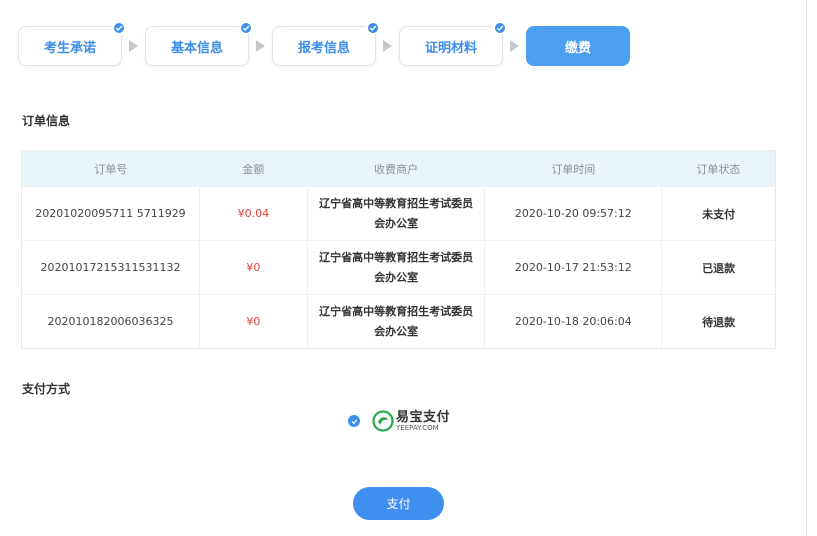  What do you see at coordinates (69, 48) in the screenshot?
I see `step-label: 考生承诺` at bounding box center [69, 48].